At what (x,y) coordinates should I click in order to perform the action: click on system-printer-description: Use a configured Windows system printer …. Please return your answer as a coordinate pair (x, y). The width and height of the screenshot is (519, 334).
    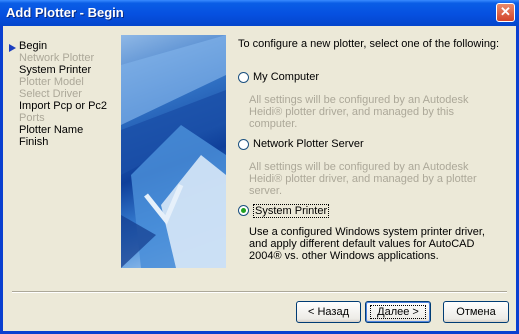
    Looking at the image, I should click on (367, 244).